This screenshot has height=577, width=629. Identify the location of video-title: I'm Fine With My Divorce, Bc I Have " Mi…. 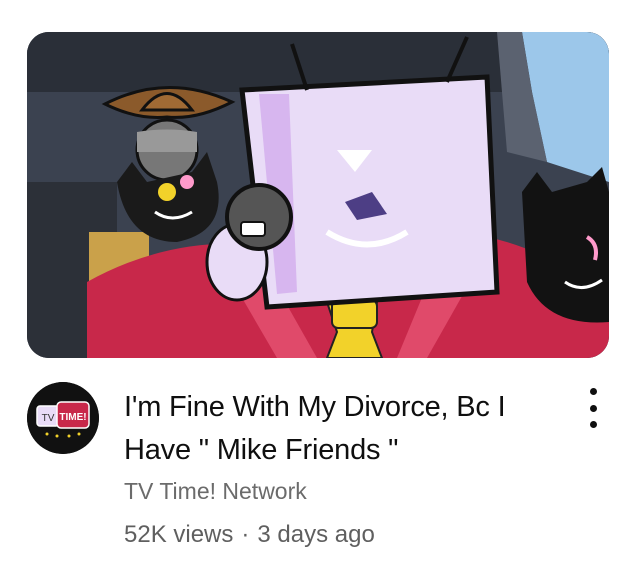
(334, 429).